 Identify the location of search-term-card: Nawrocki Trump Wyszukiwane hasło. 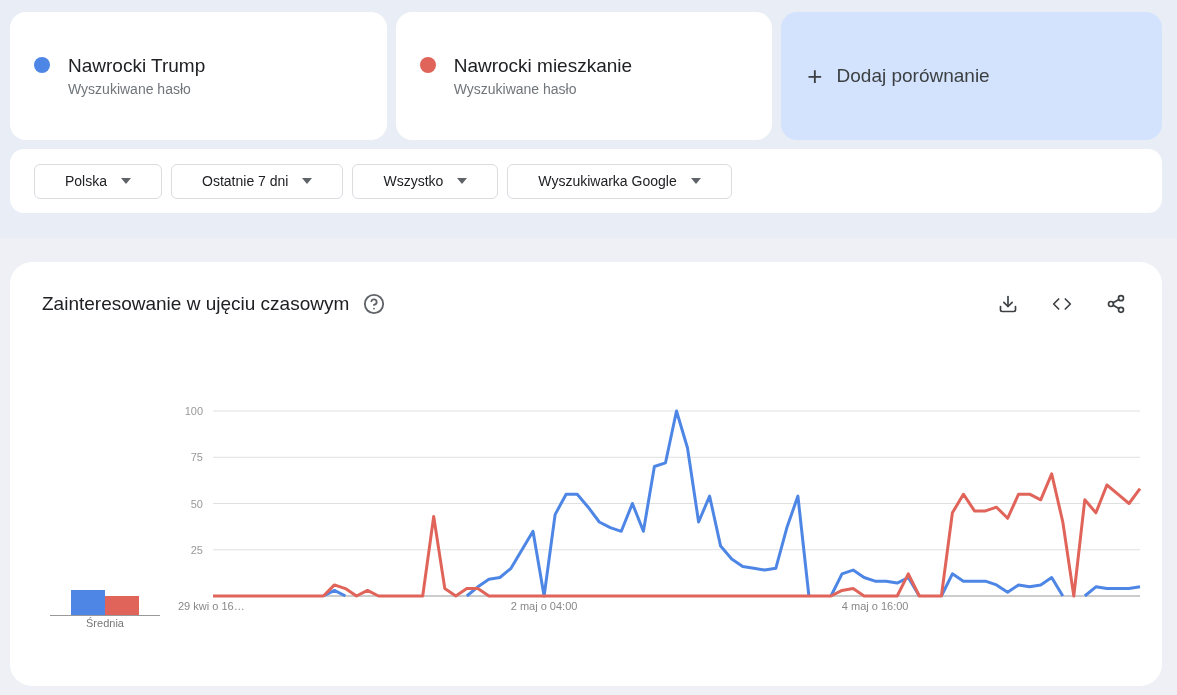
(198, 76).